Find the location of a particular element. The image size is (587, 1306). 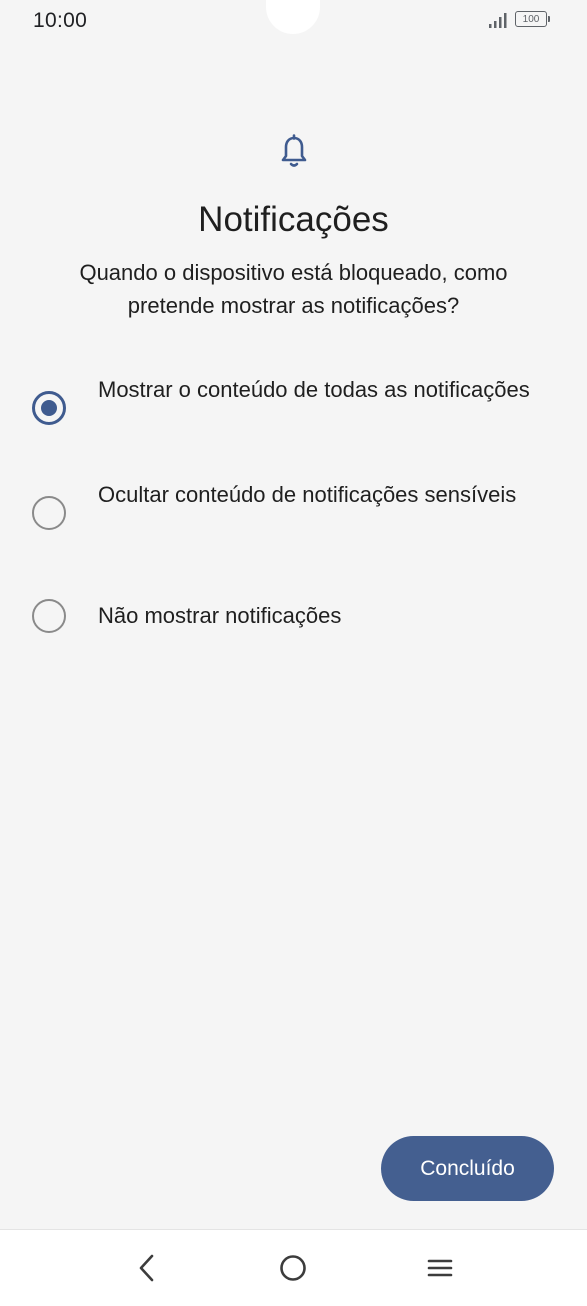

recents-button is located at coordinates (440, 1268).